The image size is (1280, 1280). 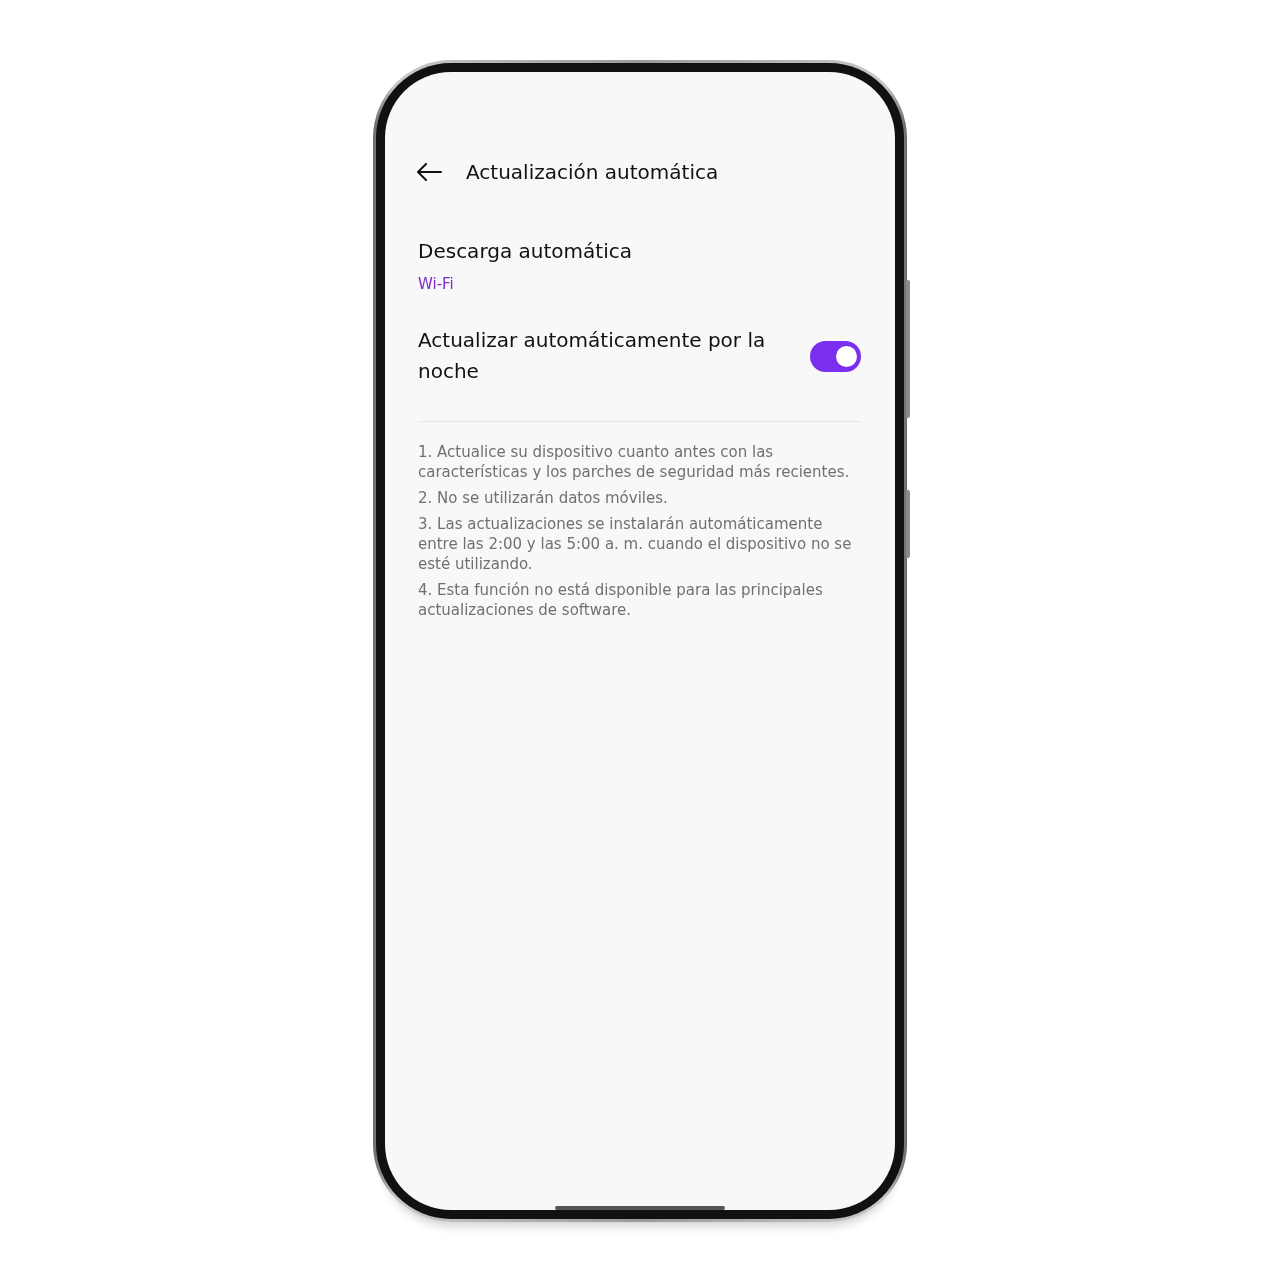 What do you see at coordinates (525, 251) in the screenshot?
I see `setting-title: Descarga automática` at bounding box center [525, 251].